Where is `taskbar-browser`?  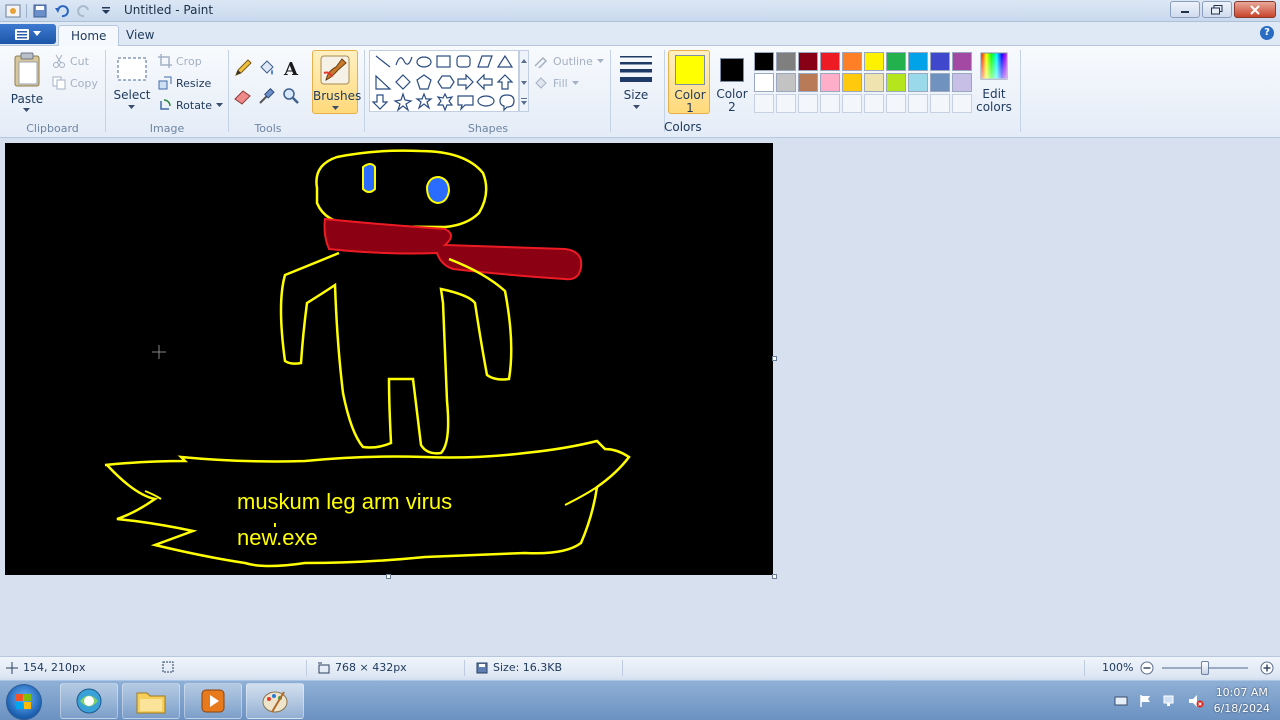
taskbar-browser is located at coordinates (89, 701).